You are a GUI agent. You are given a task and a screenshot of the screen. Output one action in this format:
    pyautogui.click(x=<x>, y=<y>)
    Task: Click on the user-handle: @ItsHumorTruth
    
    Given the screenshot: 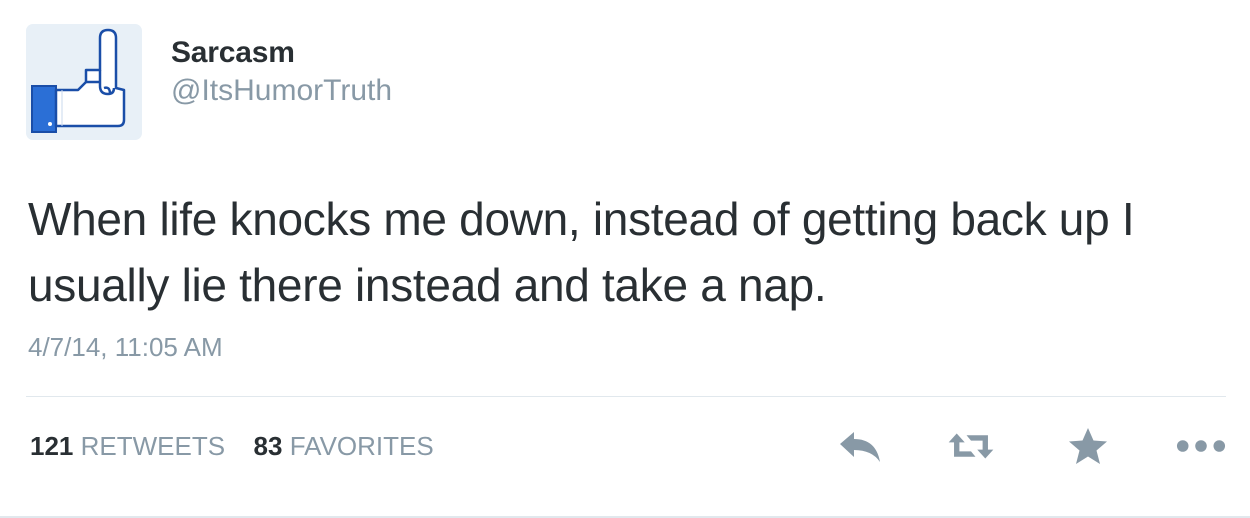 What is the action you would take?
    pyautogui.click(x=281, y=91)
    